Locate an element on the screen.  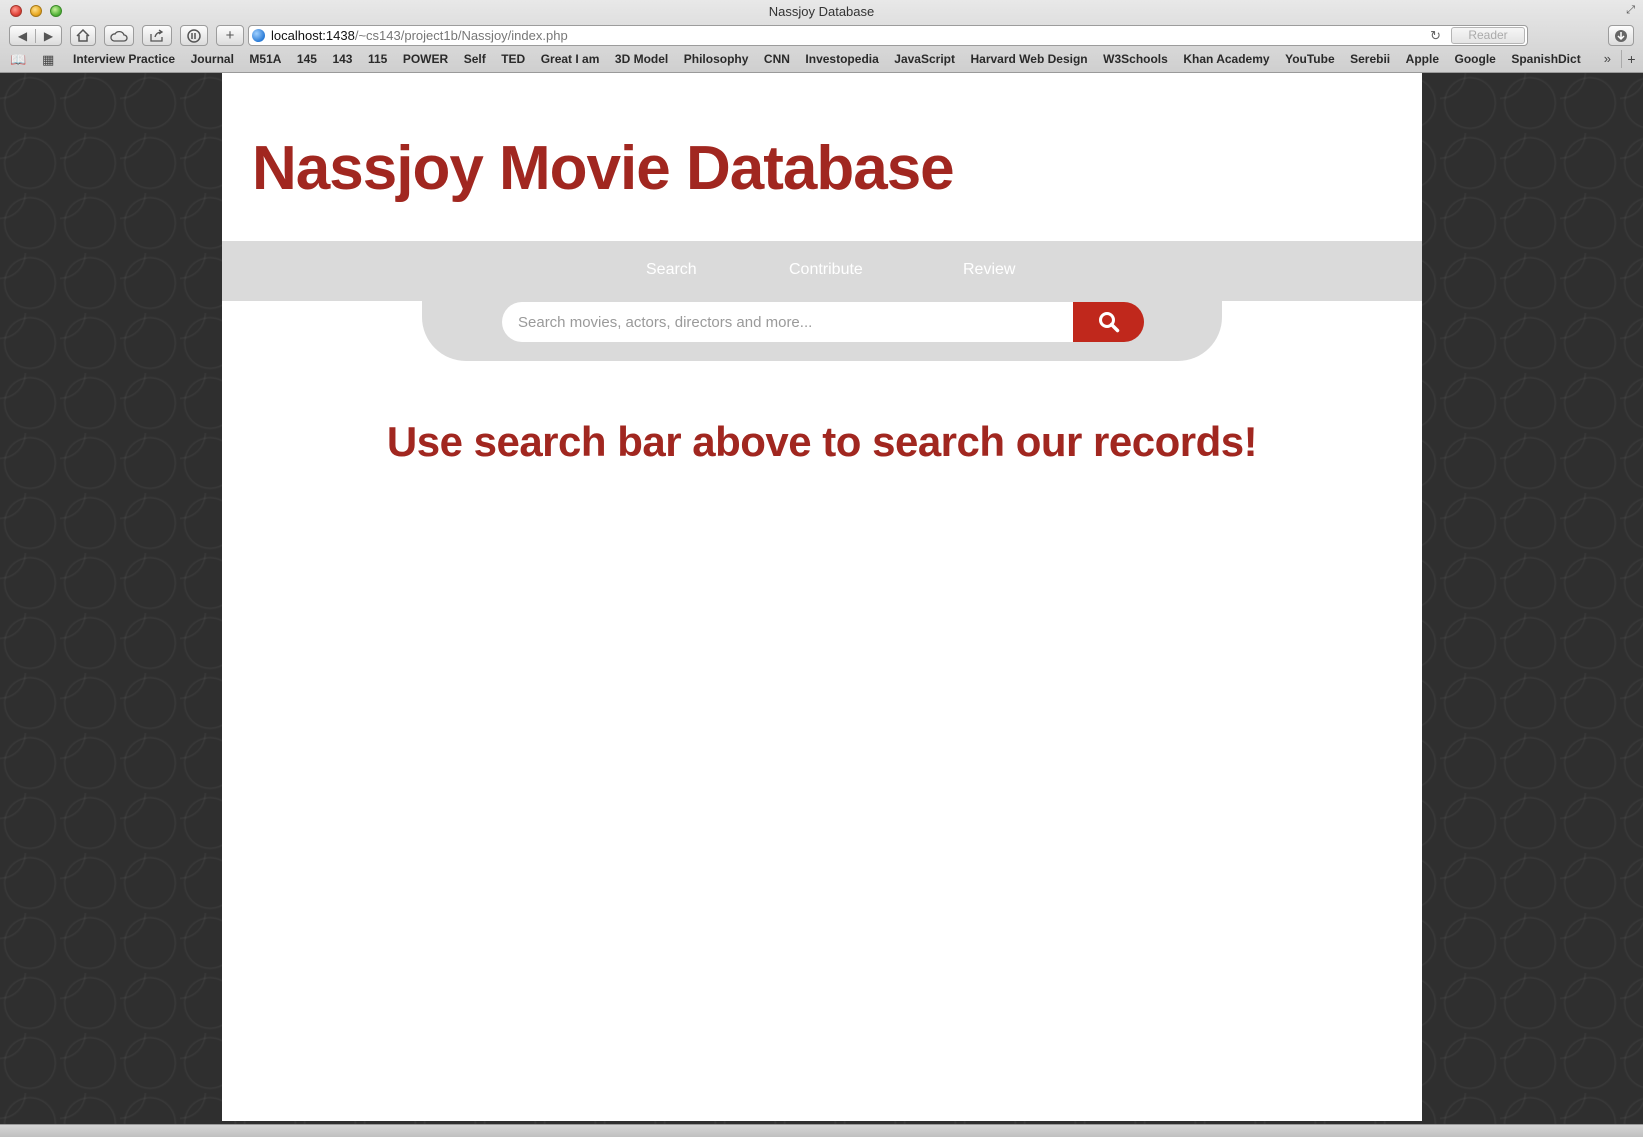
search-button is located at coordinates (1108, 322).